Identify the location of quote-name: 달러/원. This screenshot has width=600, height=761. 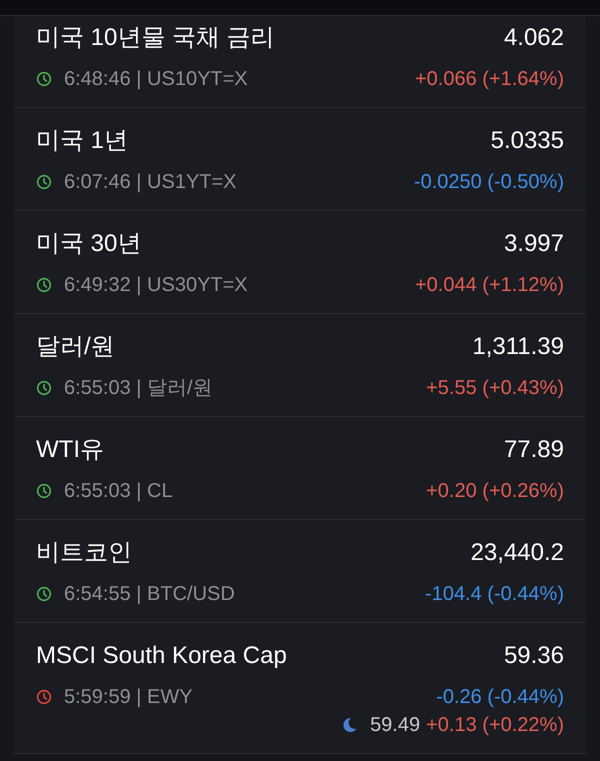
(75, 347).